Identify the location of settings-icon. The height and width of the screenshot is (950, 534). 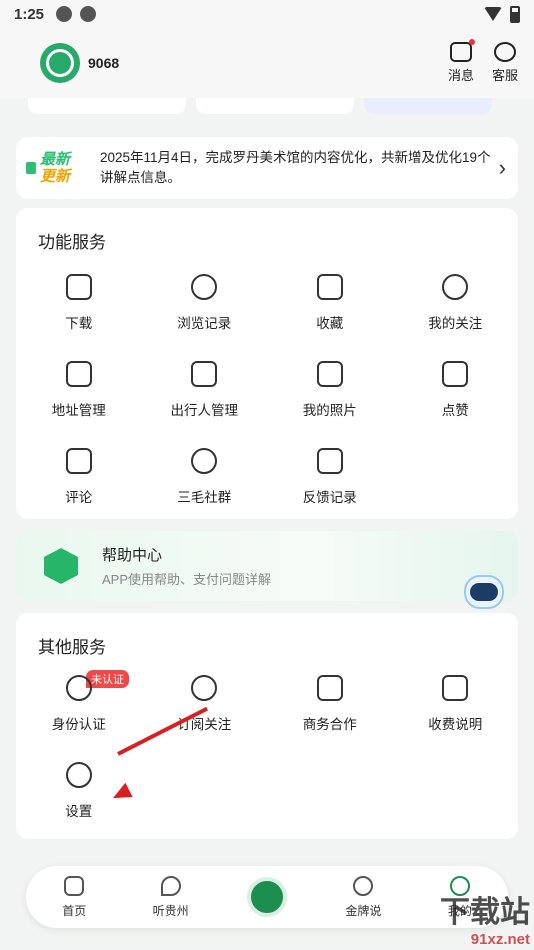
(78, 774).